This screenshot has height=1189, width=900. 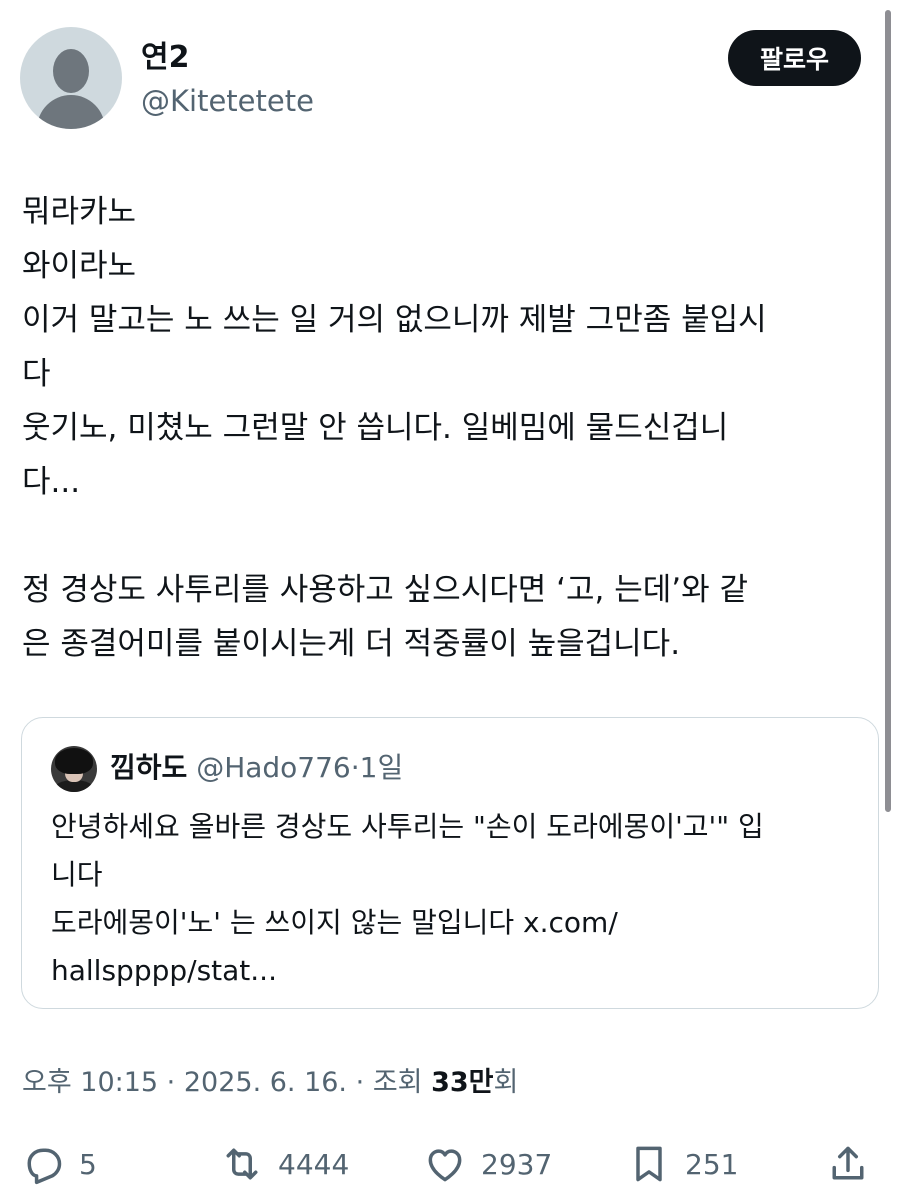 I want to click on tweet-line: 와이라노, so click(x=79, y=266).